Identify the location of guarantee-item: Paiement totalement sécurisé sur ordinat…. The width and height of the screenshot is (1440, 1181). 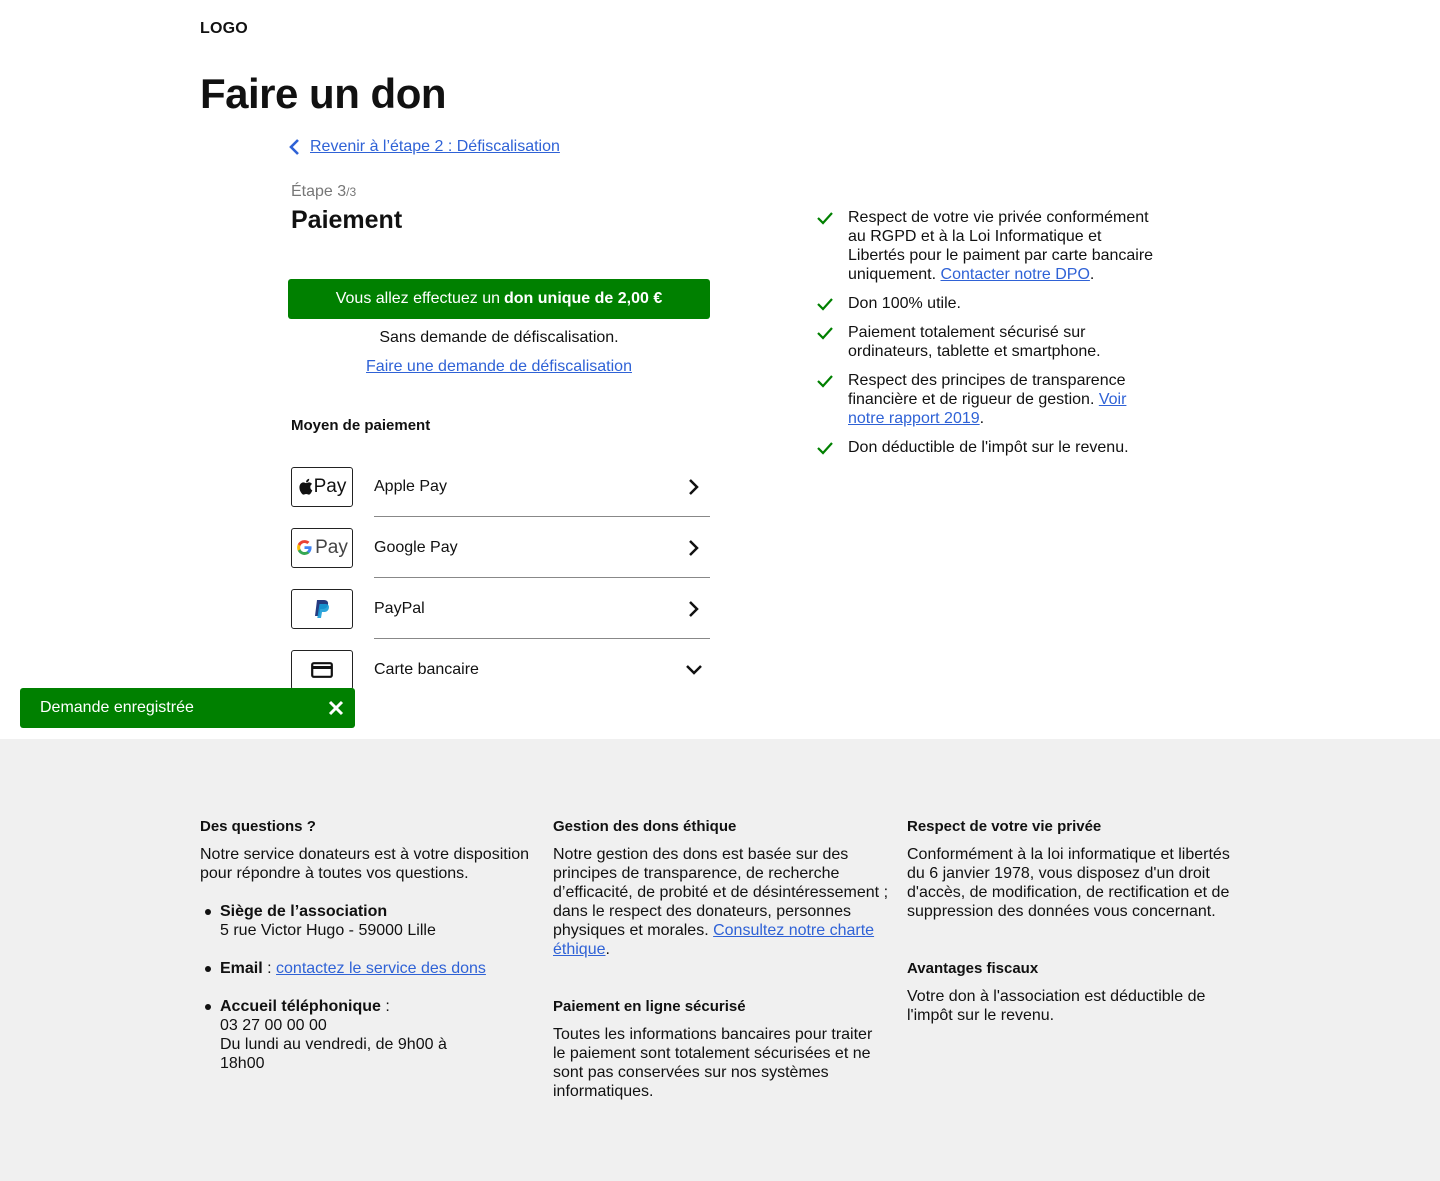
(986, 342).